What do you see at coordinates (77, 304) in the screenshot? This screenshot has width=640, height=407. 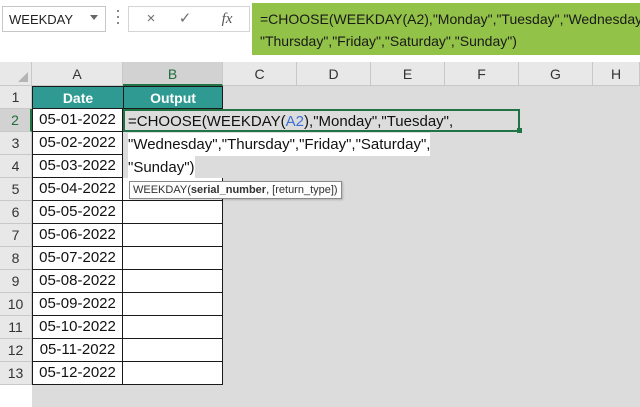 I see `date-cell: 05-09-2022` at bounding box center [77, 304].